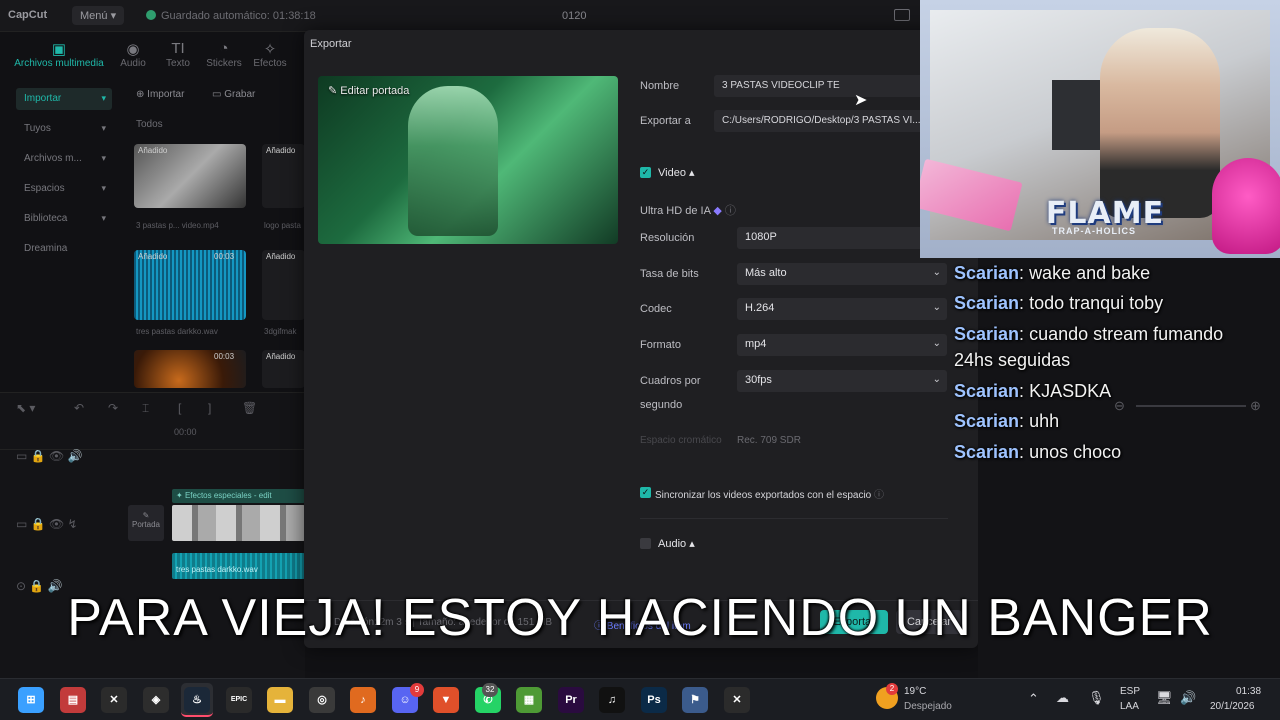 The height and width of the screenshot is (720, 1280). Describe the element at coordinates (453, 161) in the screenshot. I see `cover-figure` at that location.